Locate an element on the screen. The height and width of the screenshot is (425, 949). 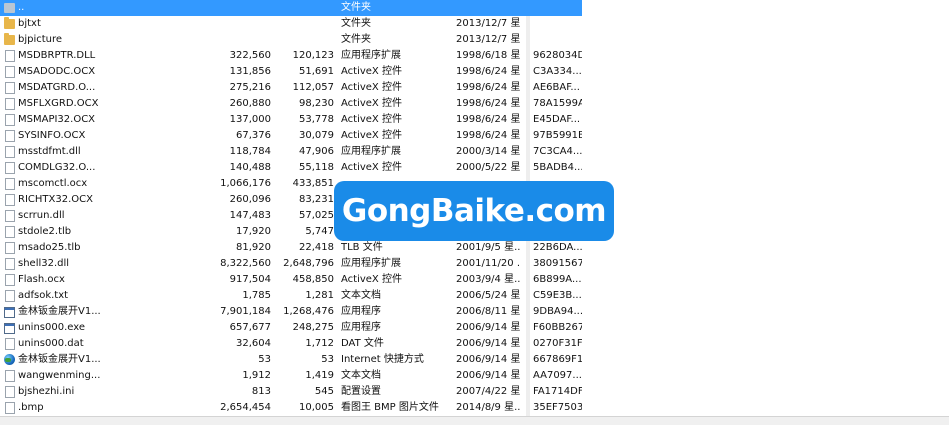
file-packed-size: 433,851 is located at coordinates (313, 183).